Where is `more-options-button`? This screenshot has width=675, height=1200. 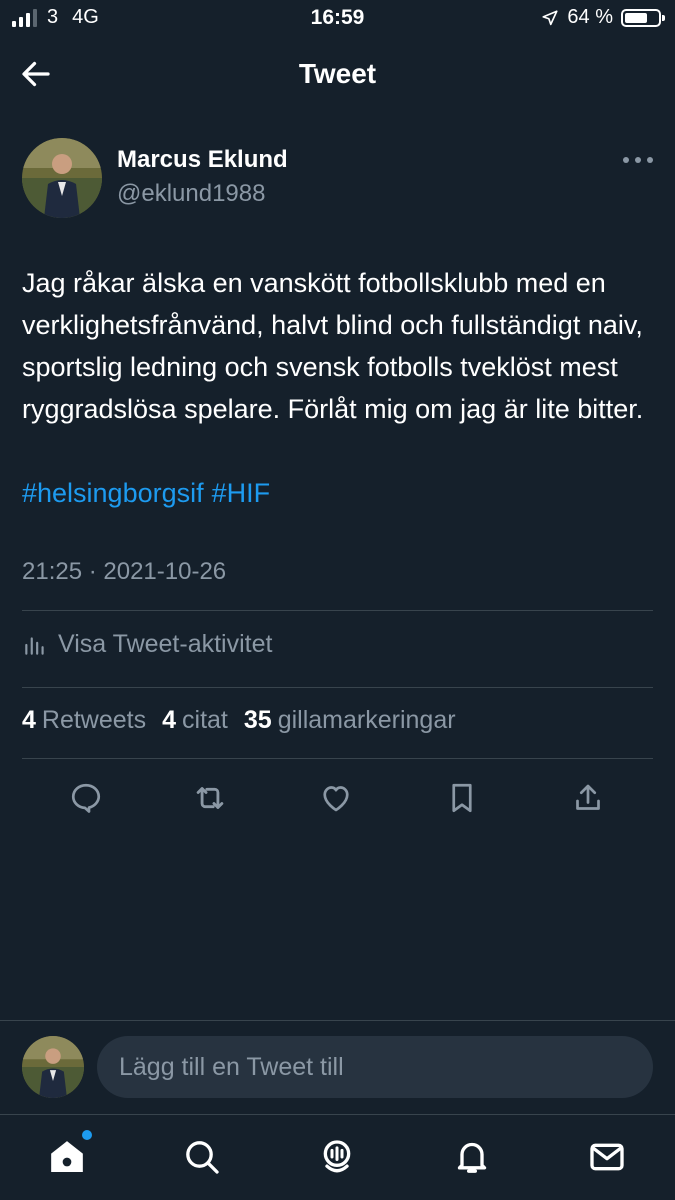
more-options-button is located at coordinates (638, 160).